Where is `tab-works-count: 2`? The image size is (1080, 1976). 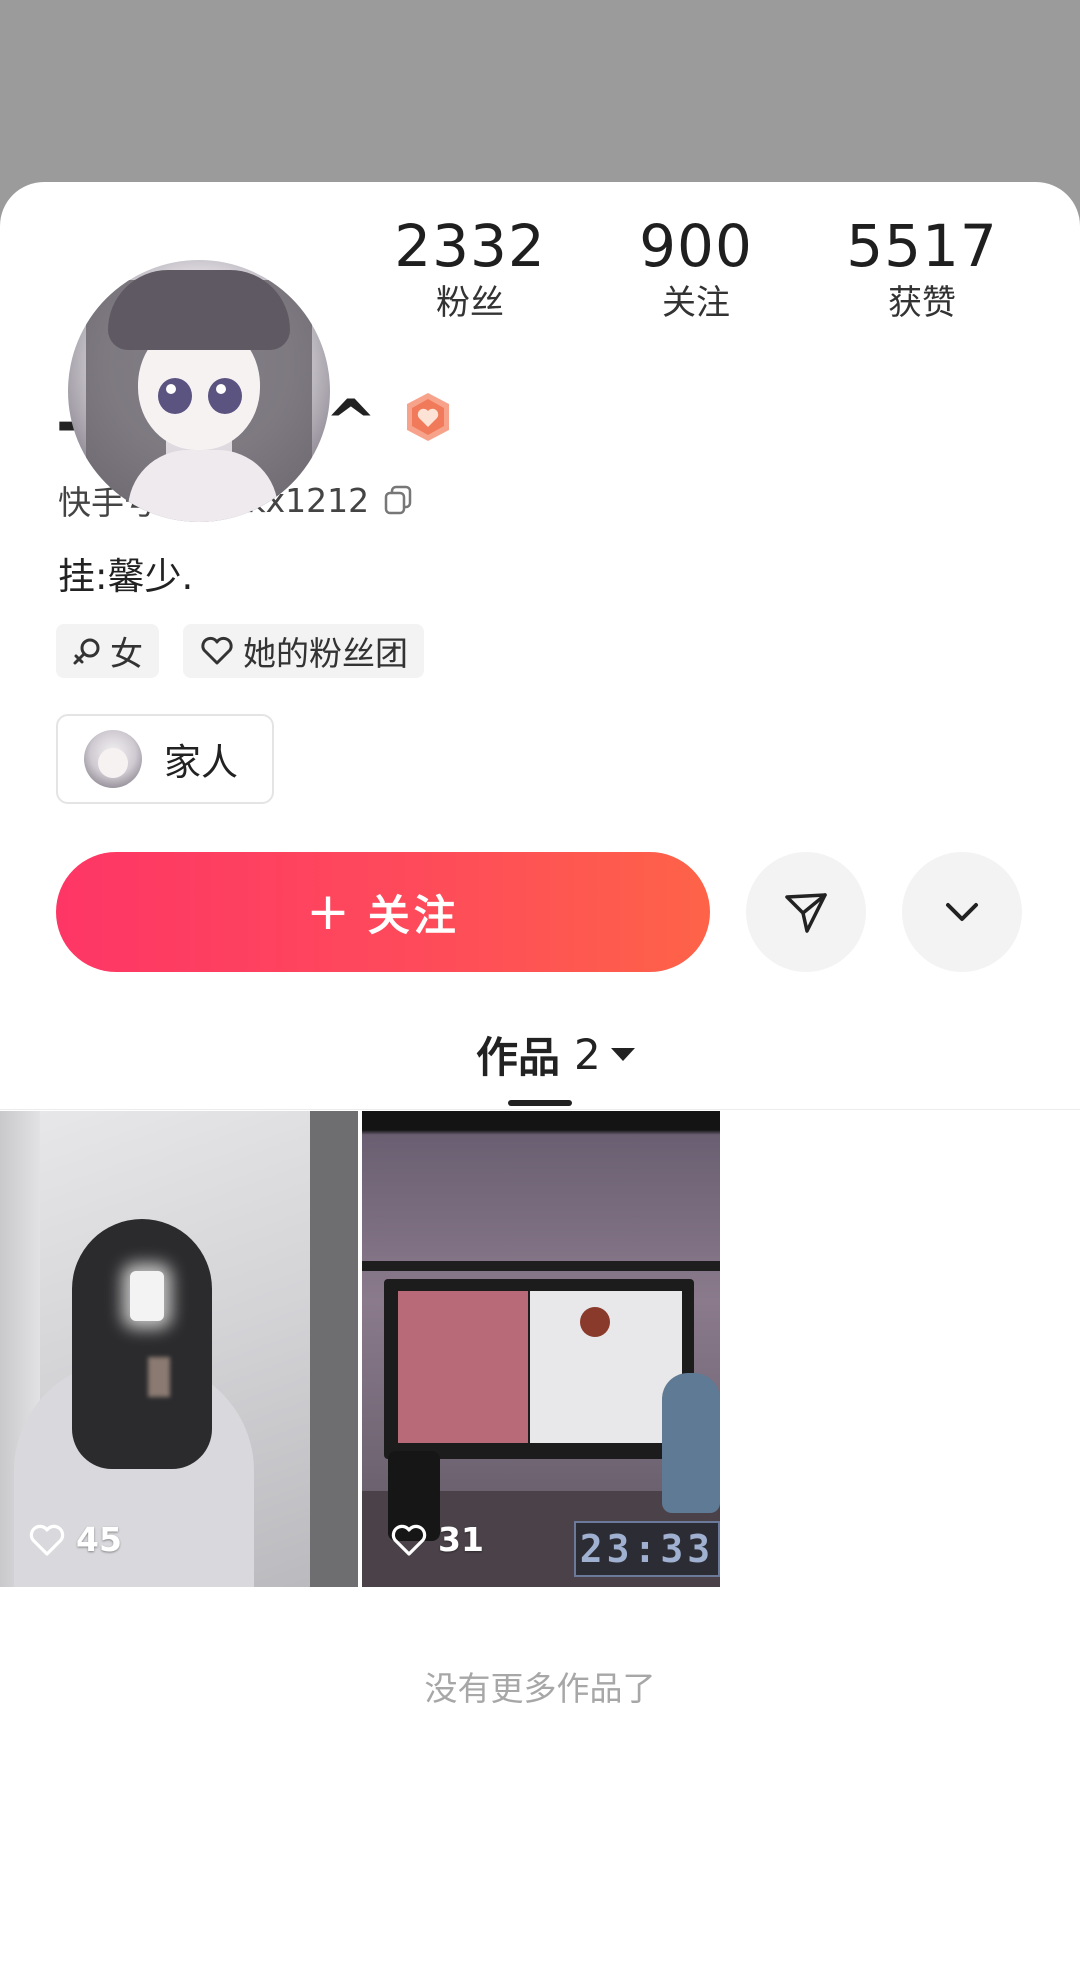 tab-works-count: 2 is located at coordinates (587, 1054).